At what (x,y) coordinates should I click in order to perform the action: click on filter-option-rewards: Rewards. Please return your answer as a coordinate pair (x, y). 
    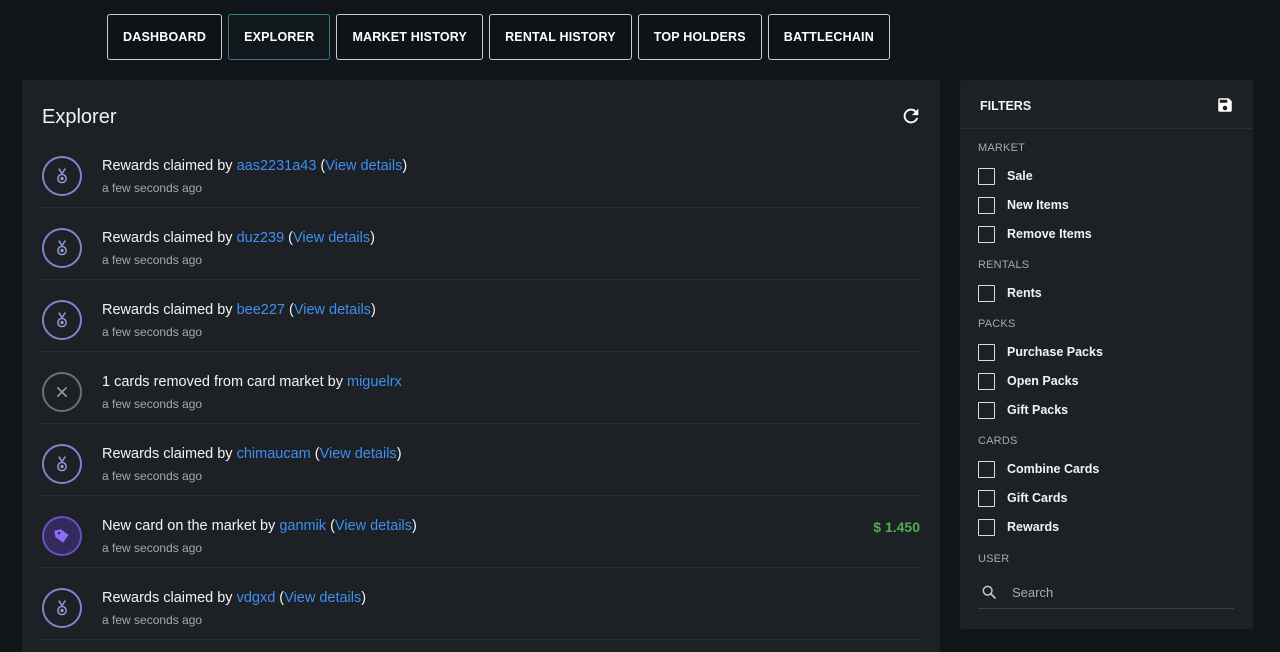
    Looking at the image, I should click on (1018, 527).